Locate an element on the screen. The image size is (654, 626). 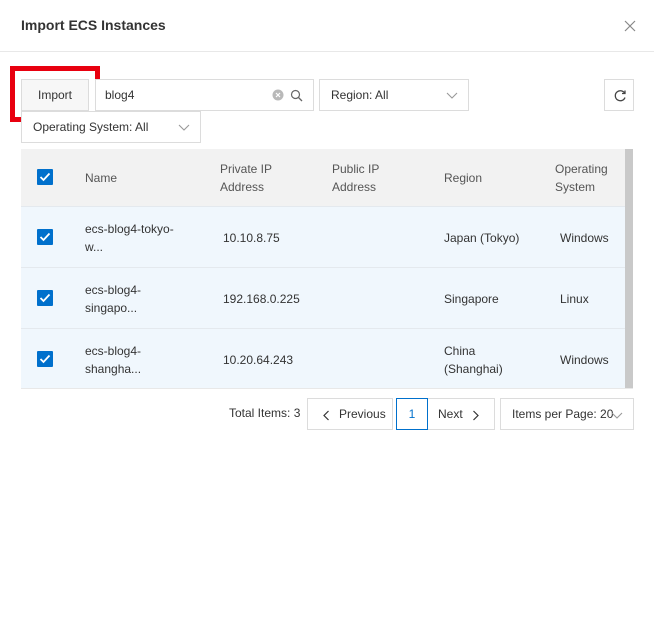
region-select: Region: All is located at coordinates (394, 95).